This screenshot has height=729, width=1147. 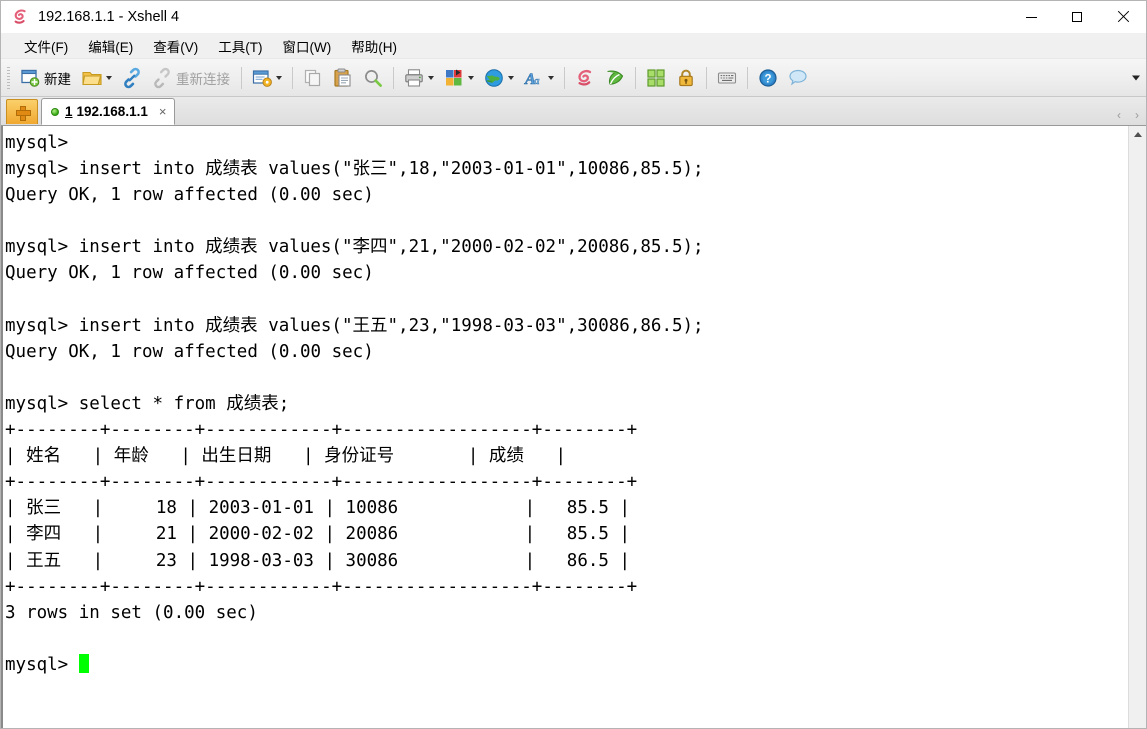 What do you see at coordinates (8, 77) in the screenshot?
I see `toolbar-grip` at bounding box center [8, 77].